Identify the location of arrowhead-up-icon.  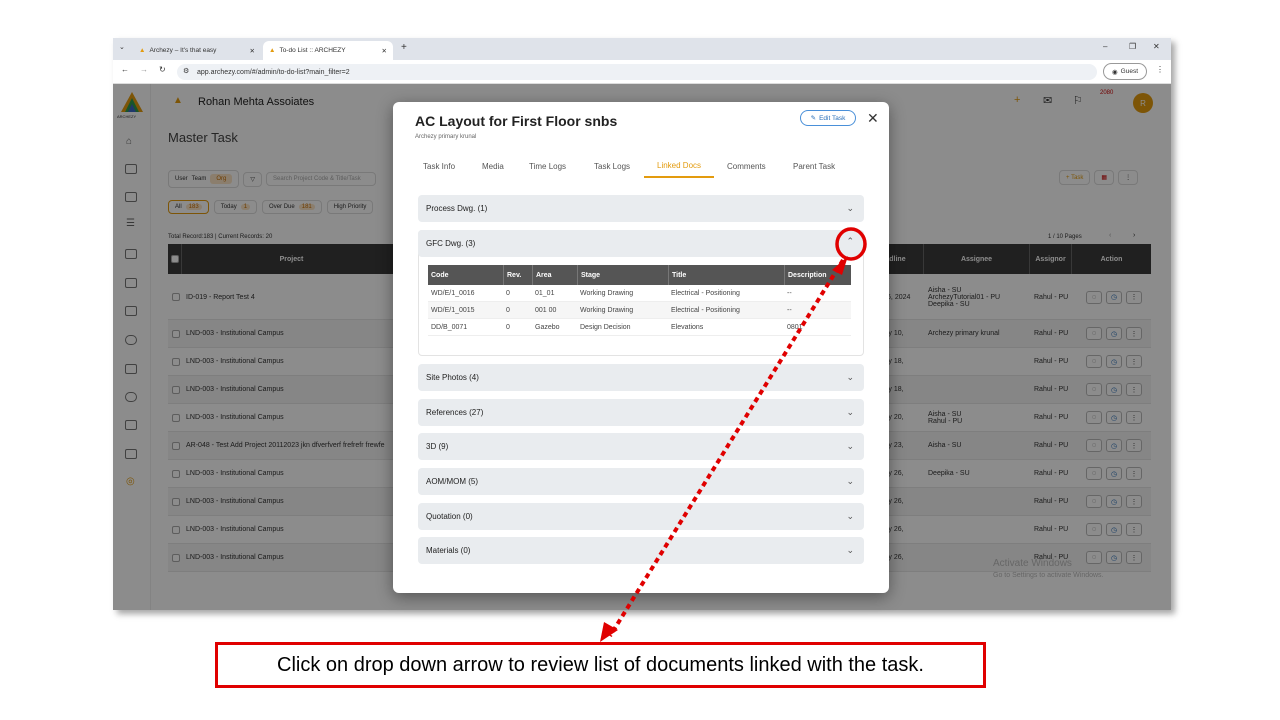
(840, 265).